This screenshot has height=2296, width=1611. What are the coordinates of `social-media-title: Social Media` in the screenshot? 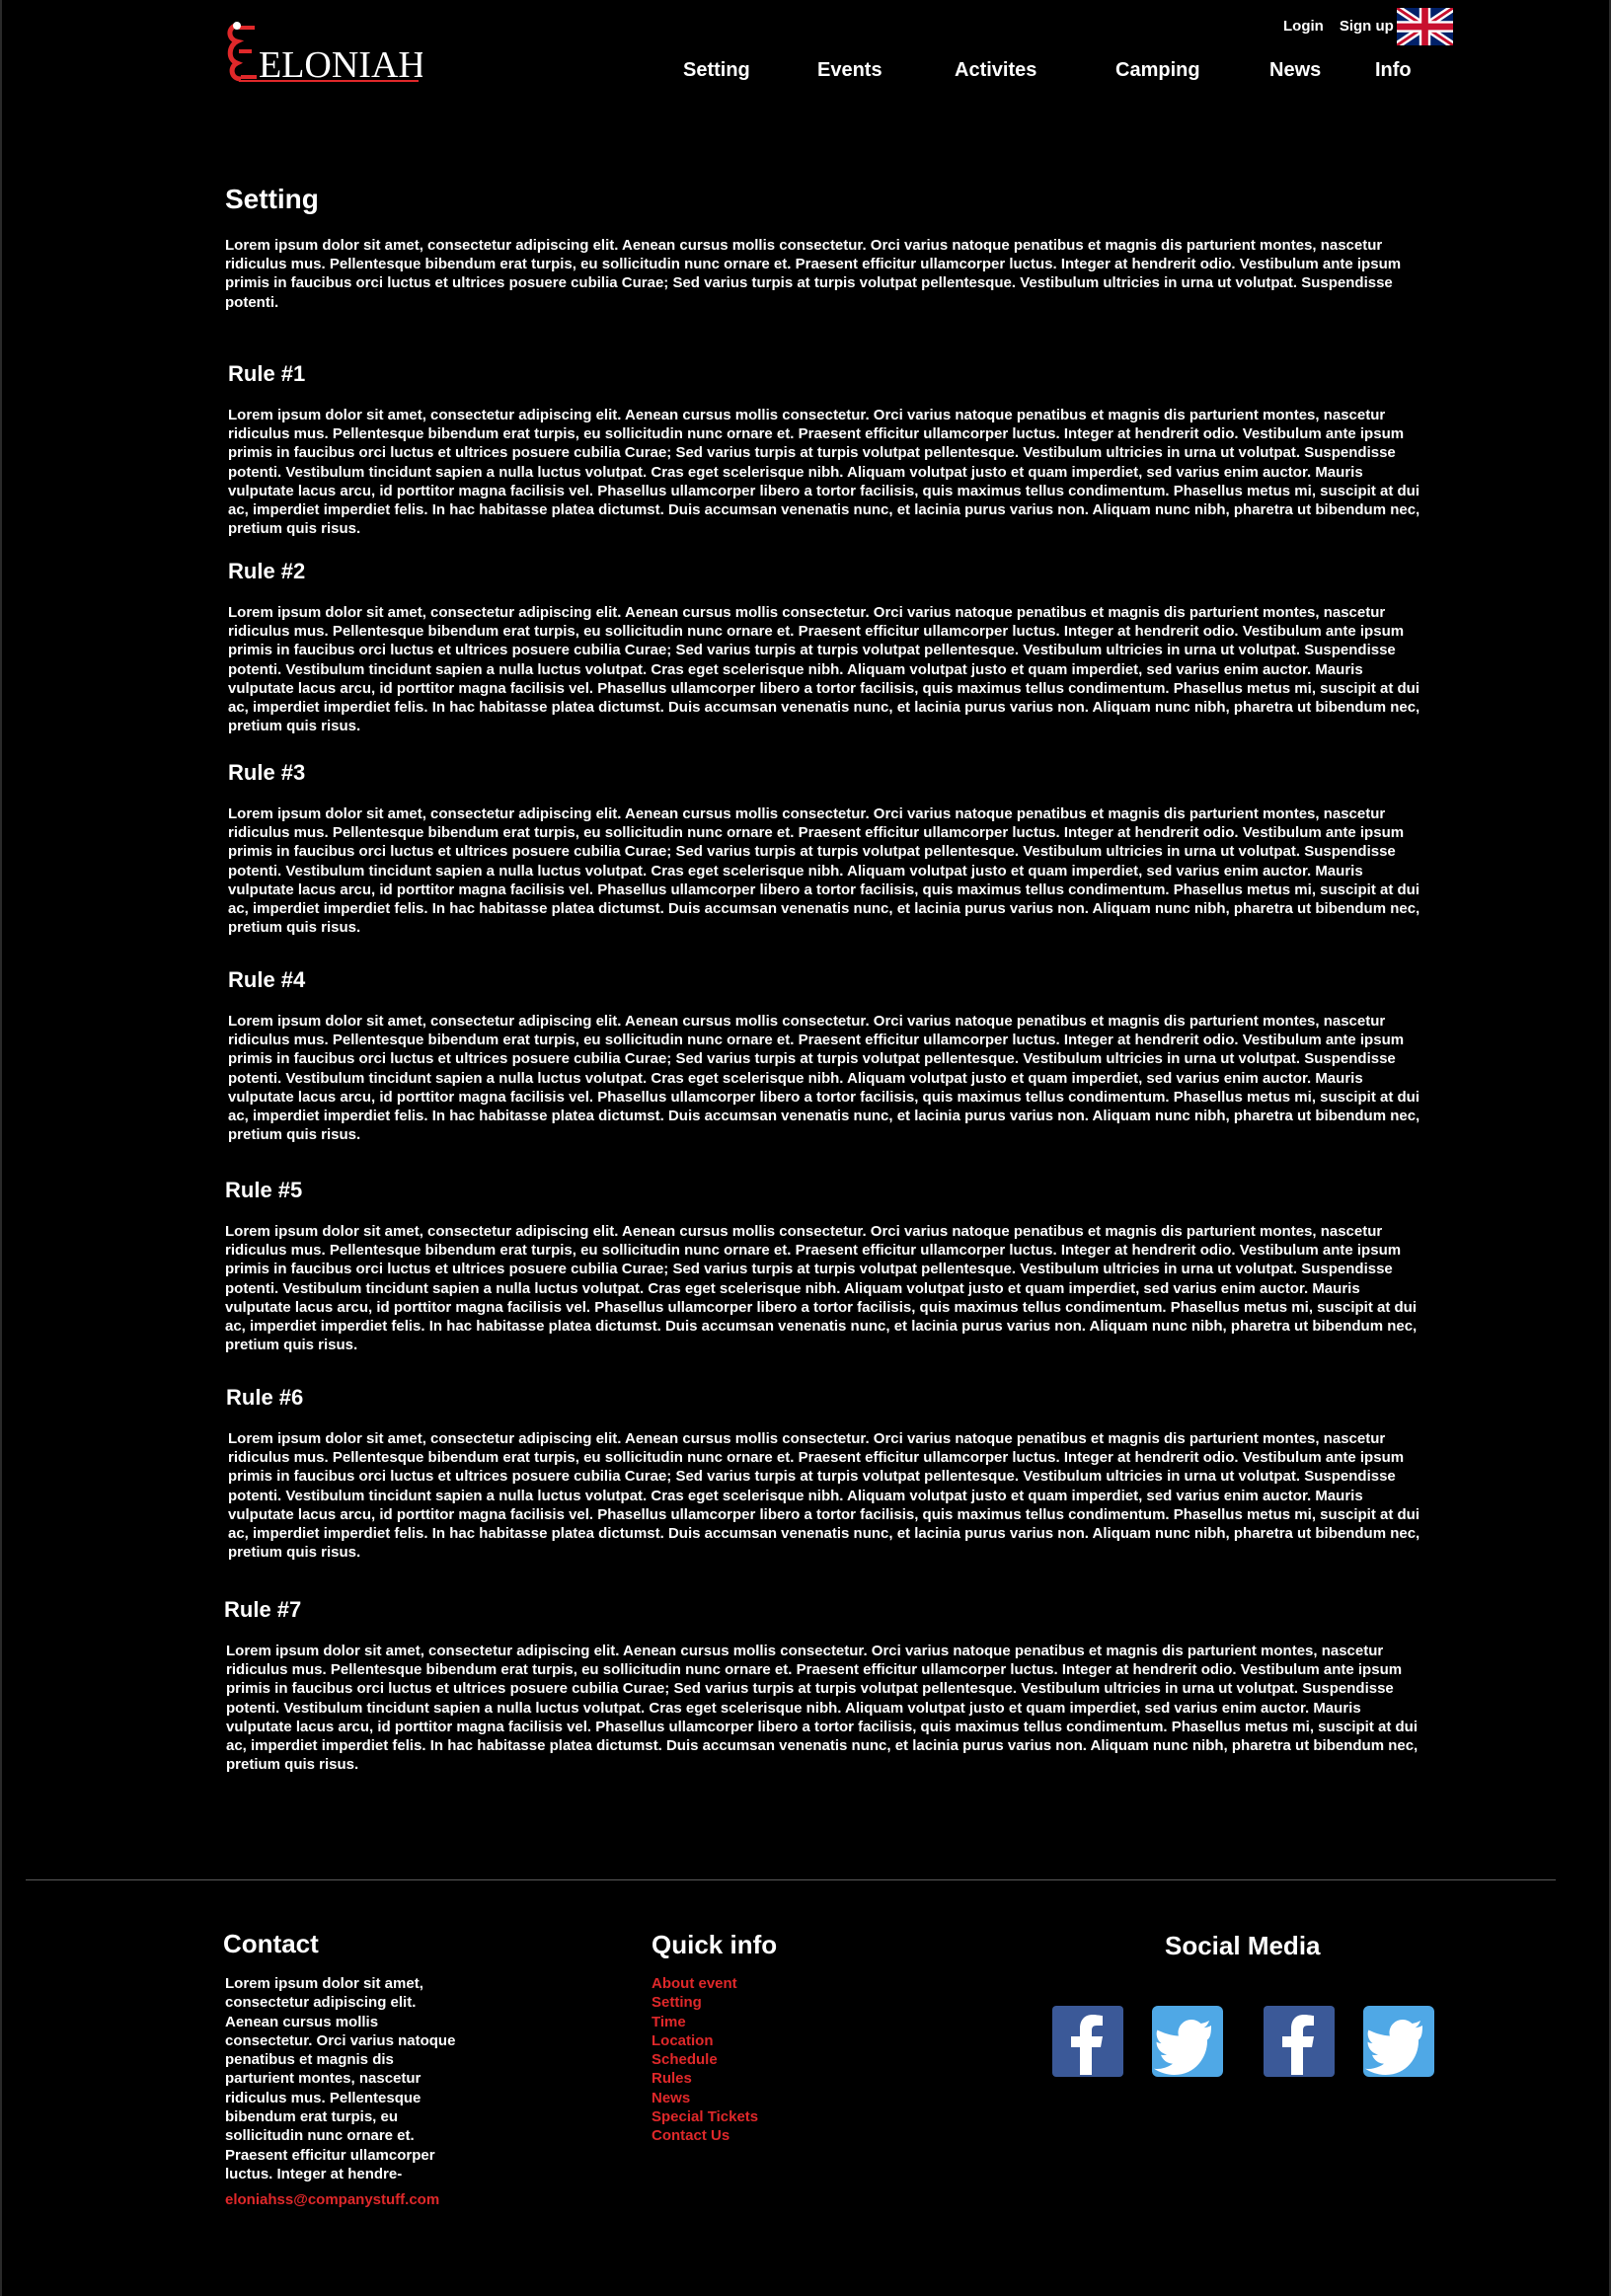 It's located at (1243, 1945).